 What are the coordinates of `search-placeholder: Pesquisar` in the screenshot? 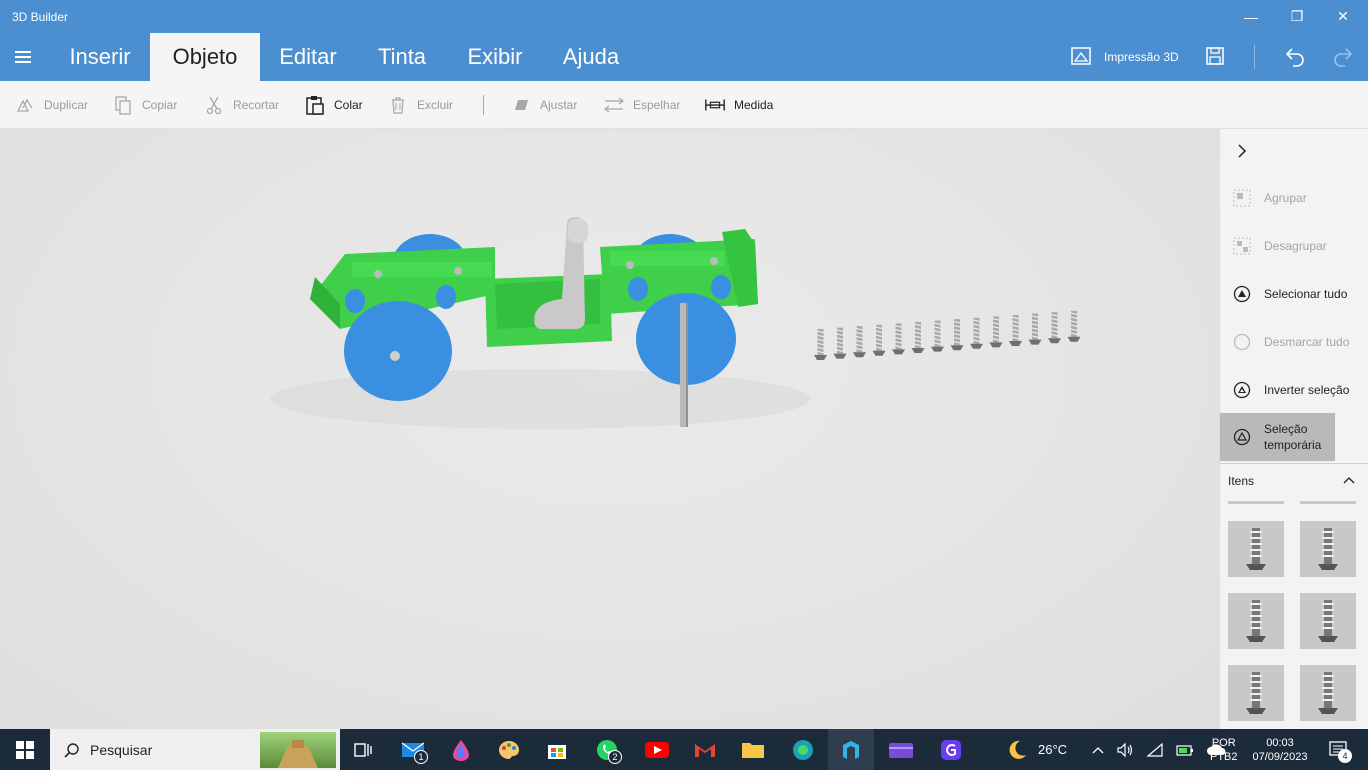 It's located at (121, 749).